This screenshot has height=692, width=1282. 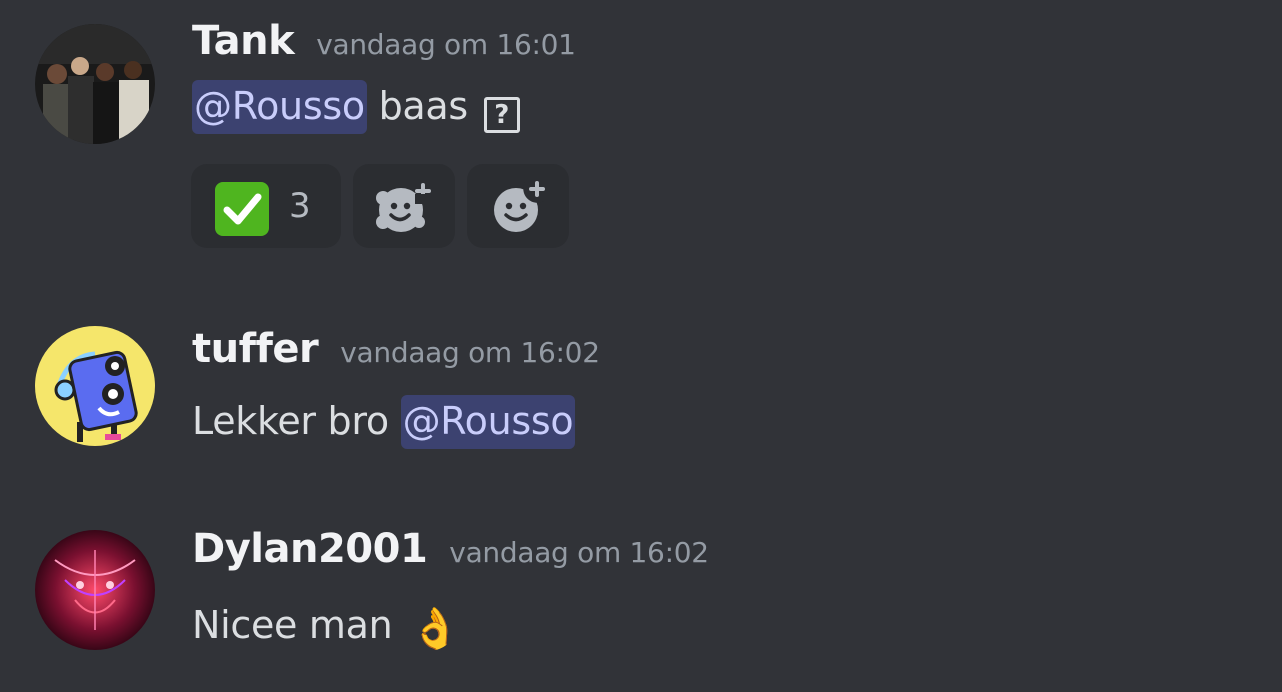 I want to click on message-text: Nicee man, so click(x=292, y=625).